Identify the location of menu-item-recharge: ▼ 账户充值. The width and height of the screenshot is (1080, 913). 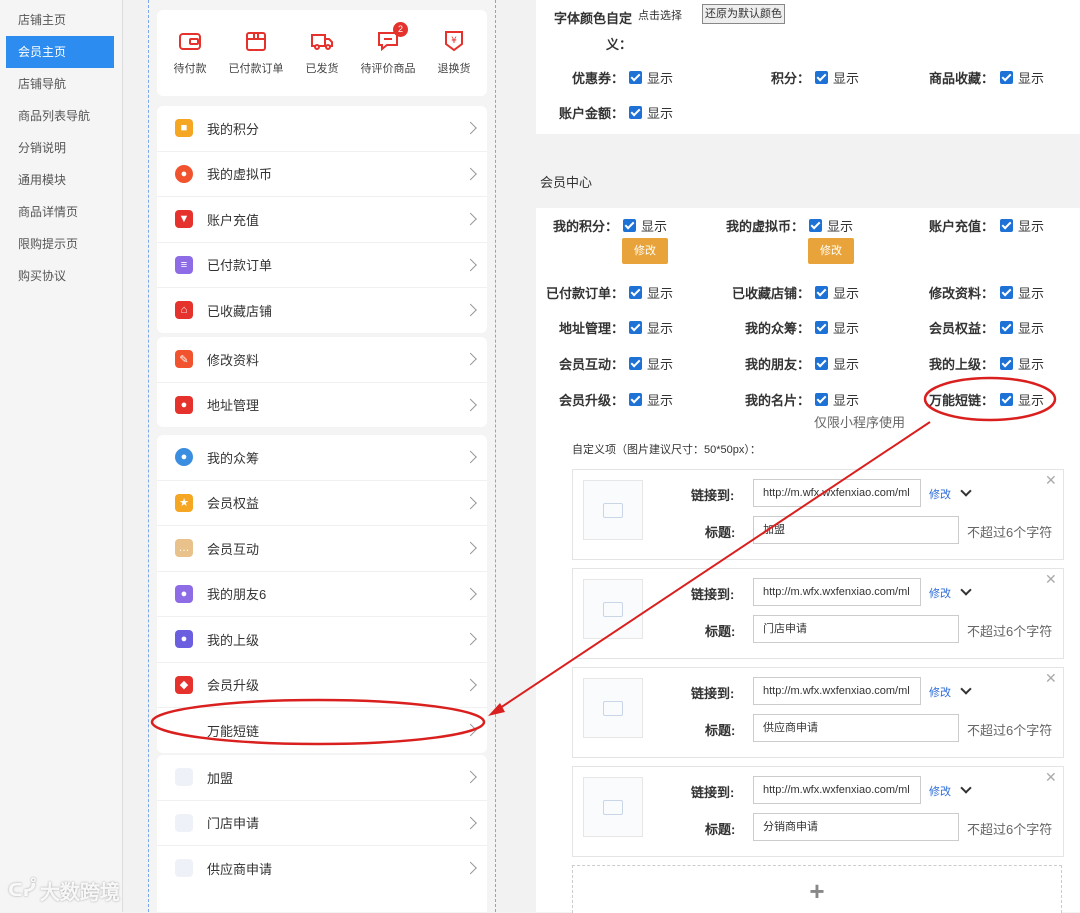
(322, 220).